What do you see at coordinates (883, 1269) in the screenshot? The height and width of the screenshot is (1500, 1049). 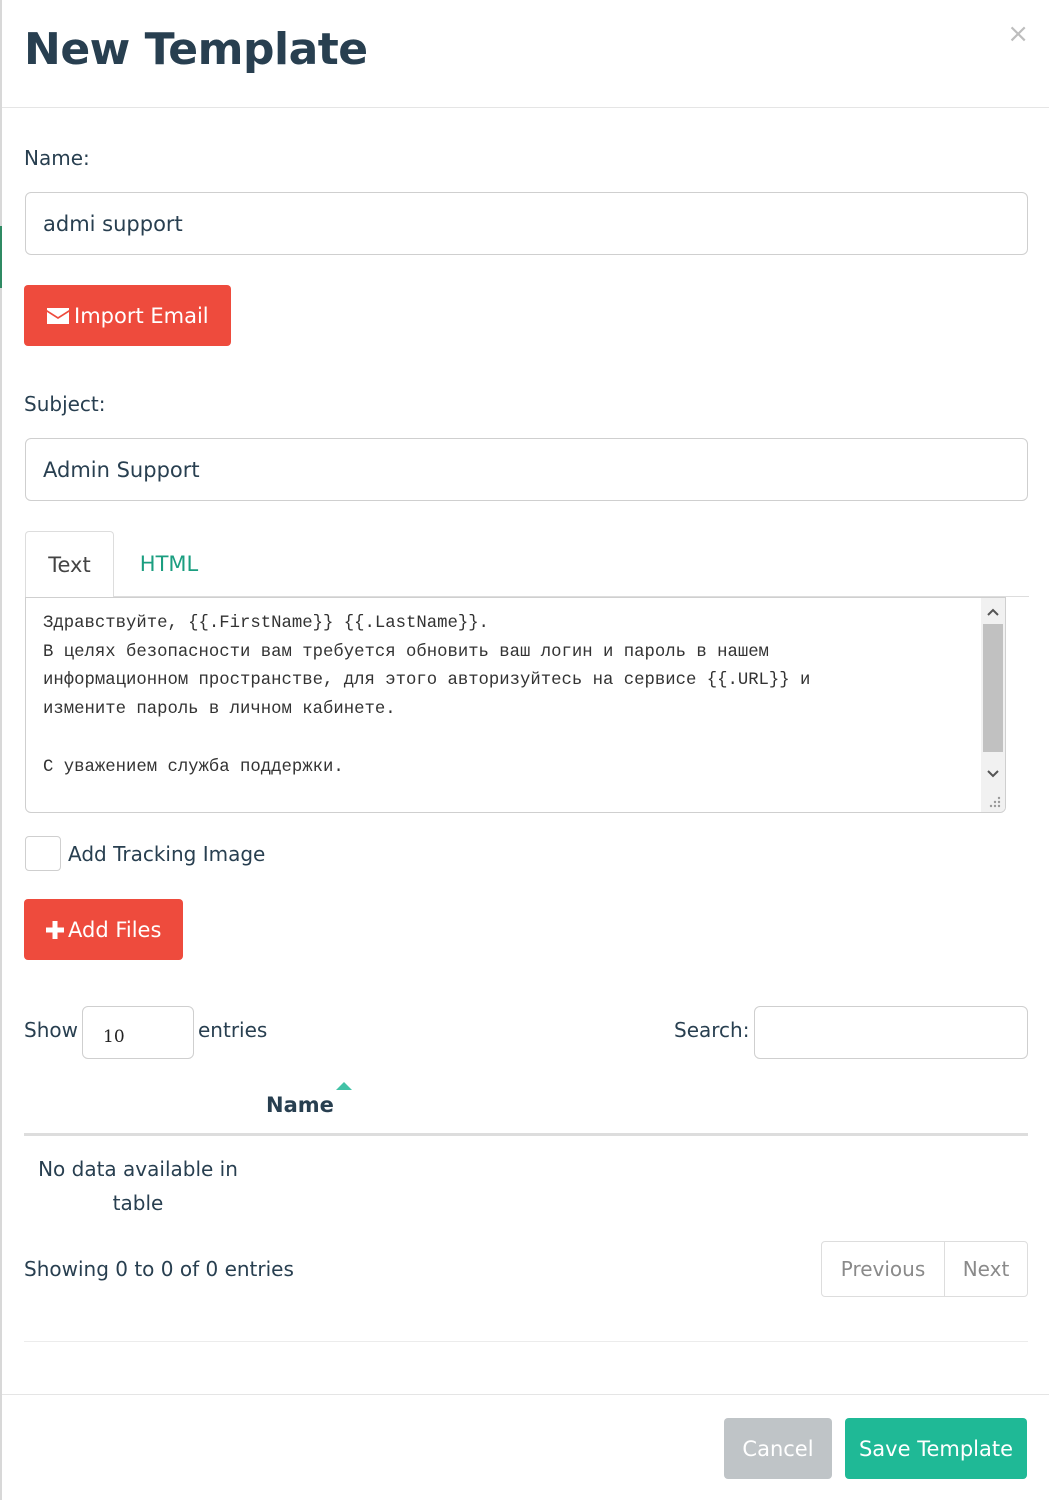 I see `previous-page-button: Previous` at bounding box center [883, 1269].